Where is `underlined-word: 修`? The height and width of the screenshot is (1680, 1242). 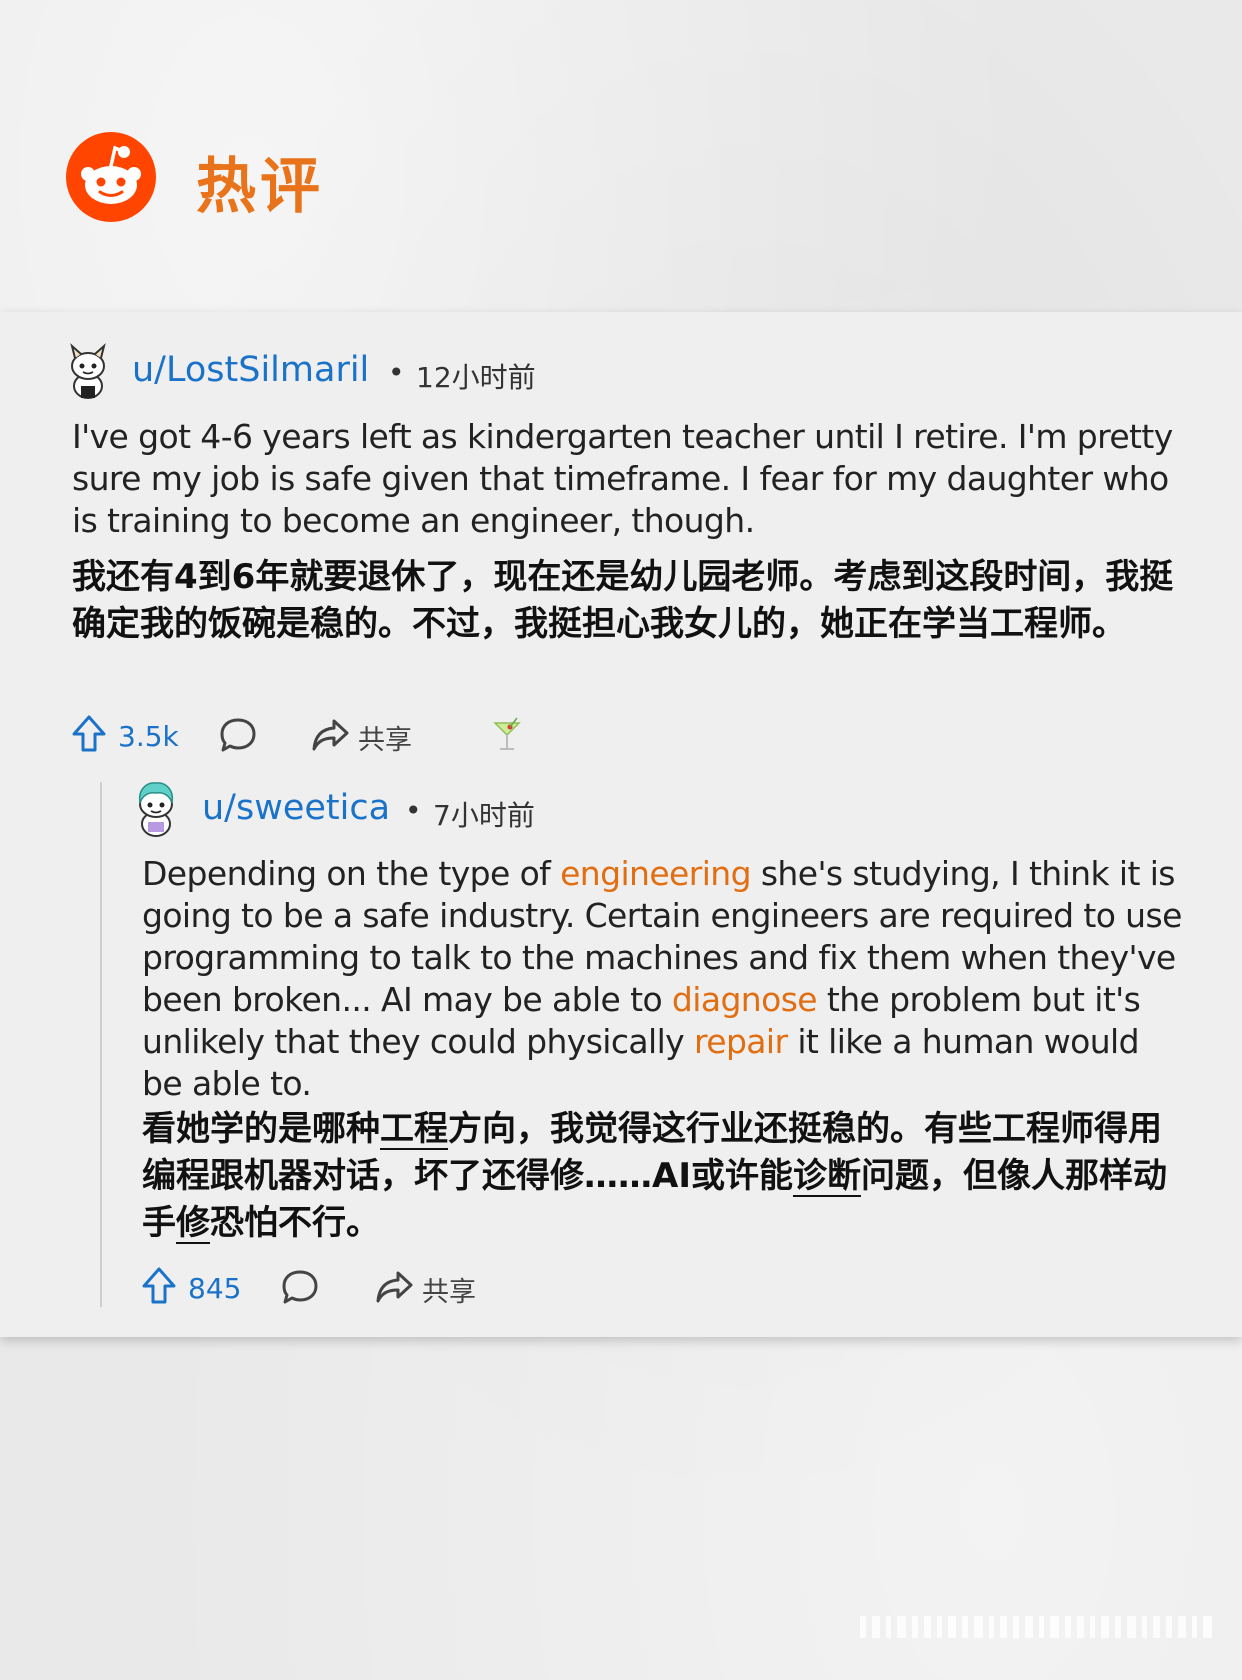 underlined-word: 修 is located at coordinates (193, 1223).